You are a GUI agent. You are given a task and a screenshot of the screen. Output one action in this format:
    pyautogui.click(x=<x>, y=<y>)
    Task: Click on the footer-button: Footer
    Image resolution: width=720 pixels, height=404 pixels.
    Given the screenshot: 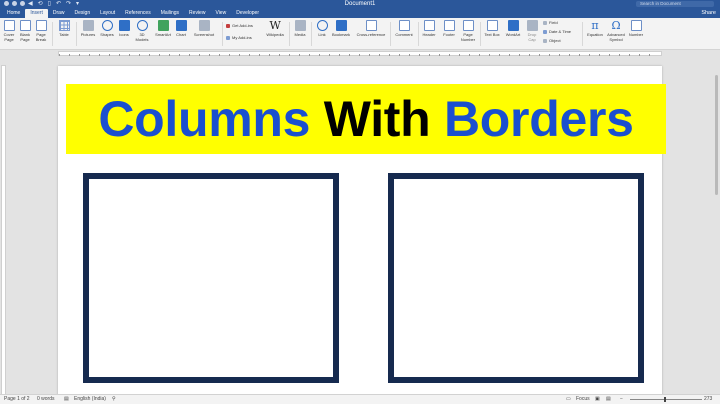 What is the action you would take?
    pyautogui.click(x=449, y=28)
    